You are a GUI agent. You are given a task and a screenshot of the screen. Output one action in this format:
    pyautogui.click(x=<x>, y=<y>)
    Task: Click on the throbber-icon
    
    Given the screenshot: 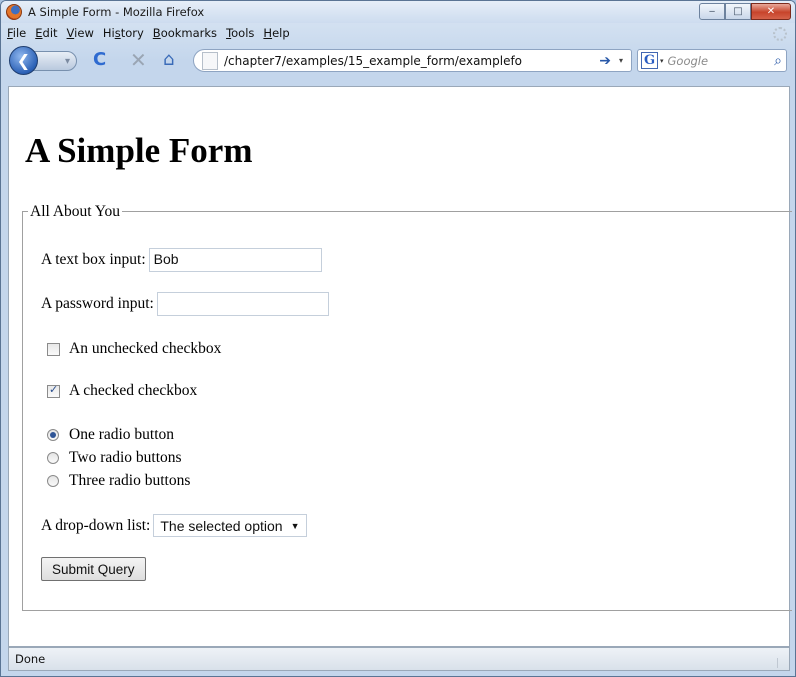 What is the action you would take?
    pyautogui.click(x=780, y=34)
    